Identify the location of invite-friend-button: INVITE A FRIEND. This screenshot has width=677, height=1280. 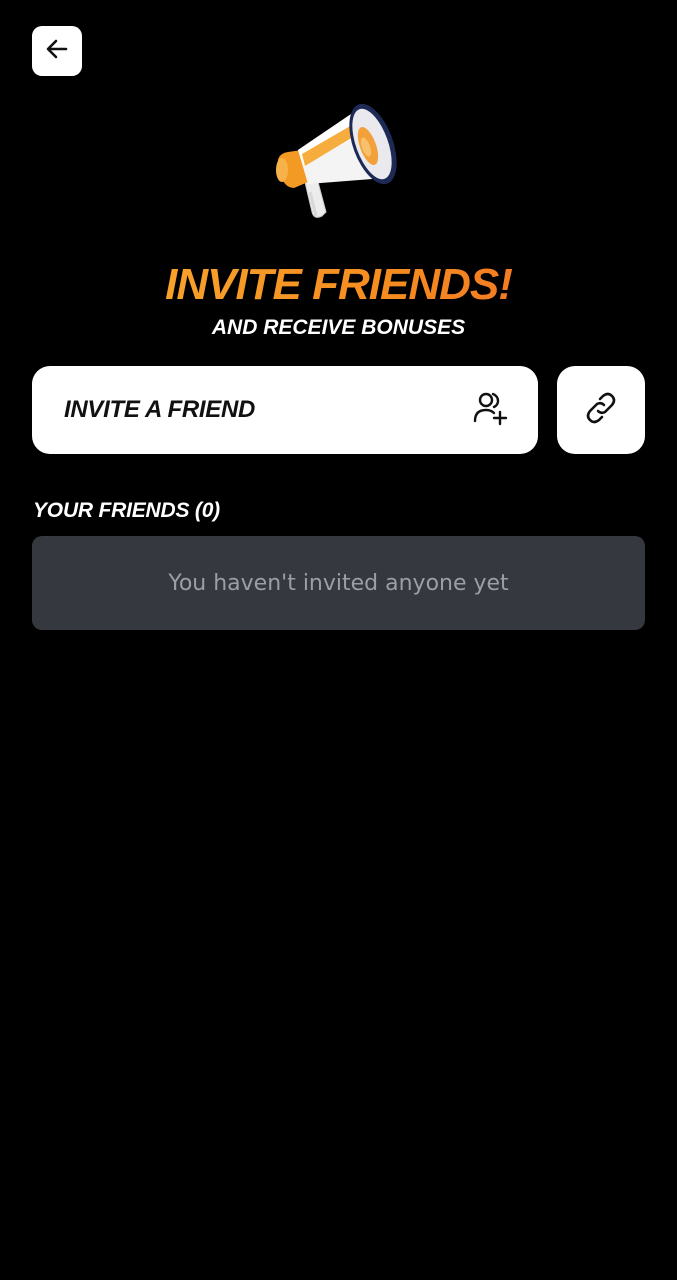
(285, 410).